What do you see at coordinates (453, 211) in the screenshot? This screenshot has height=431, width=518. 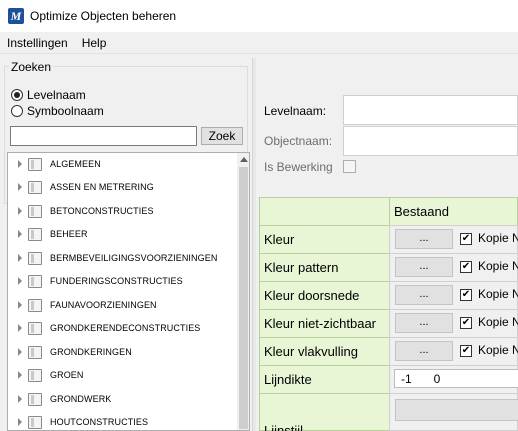 I see `column-header-bestaand: Bestaand` at bounding box center [453, 211].